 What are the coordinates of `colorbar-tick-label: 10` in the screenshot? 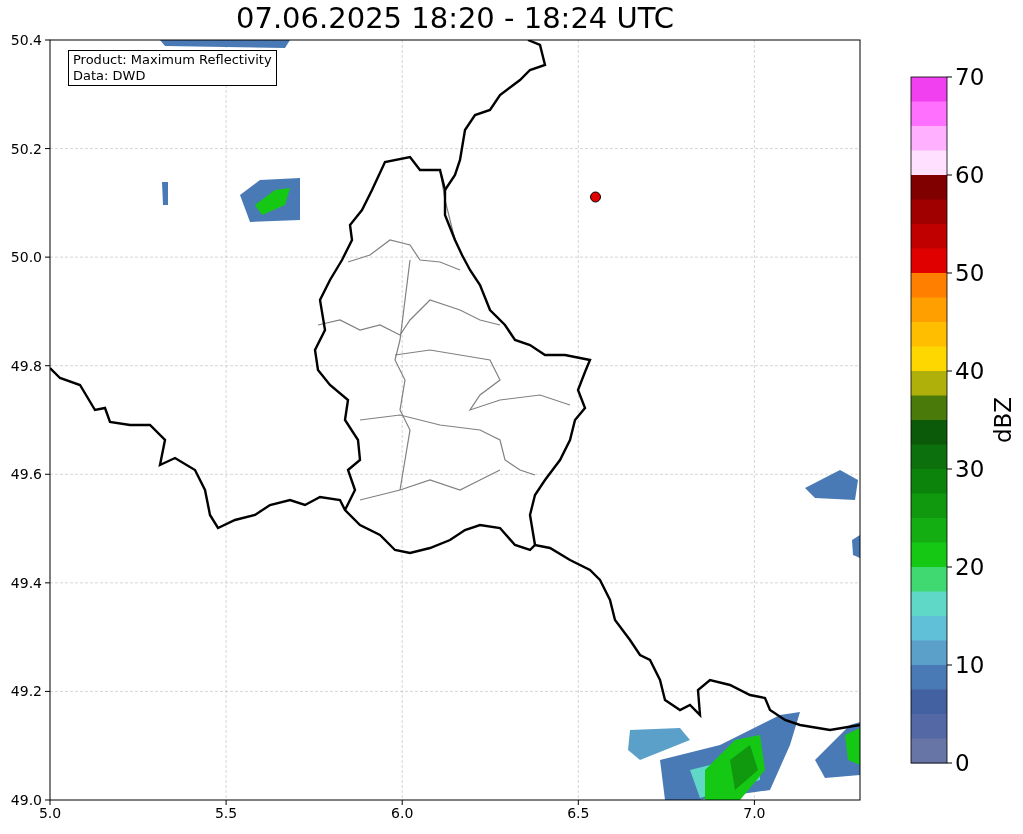 It's located at (970, 665).